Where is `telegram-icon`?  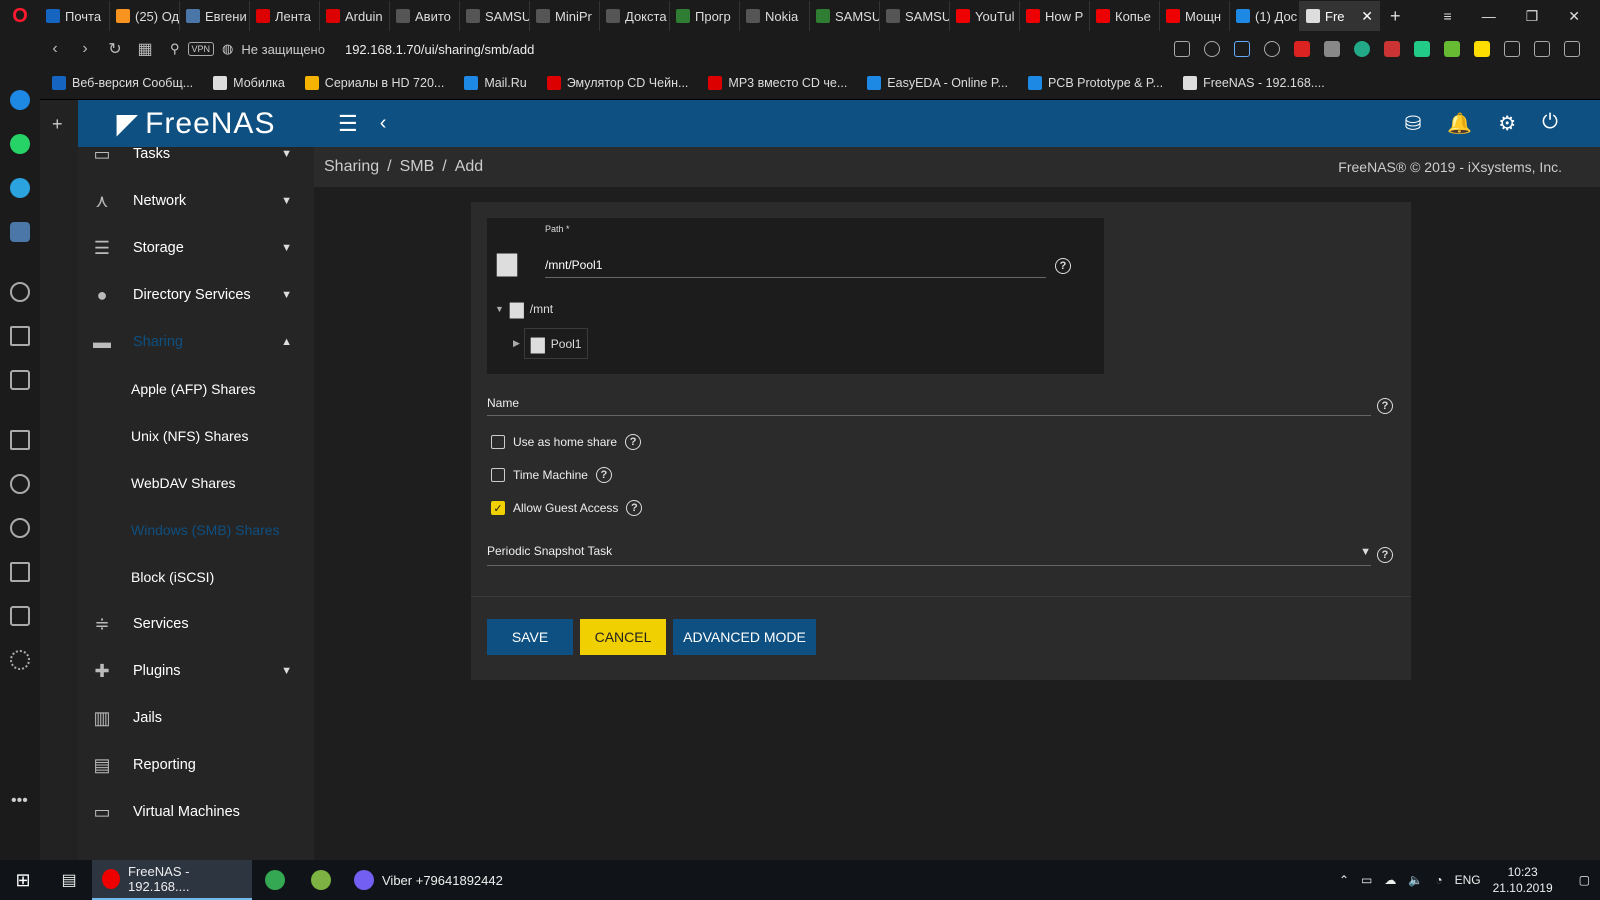
telegram-icon is located at coordinates (20, 188).